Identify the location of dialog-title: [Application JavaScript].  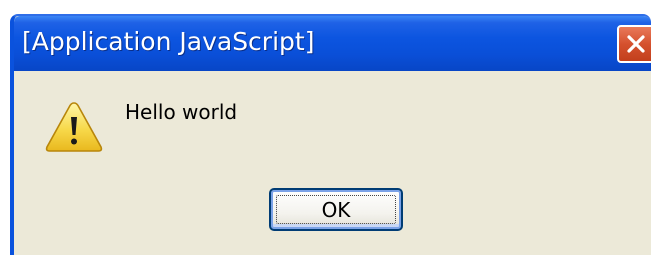
(168, 41).